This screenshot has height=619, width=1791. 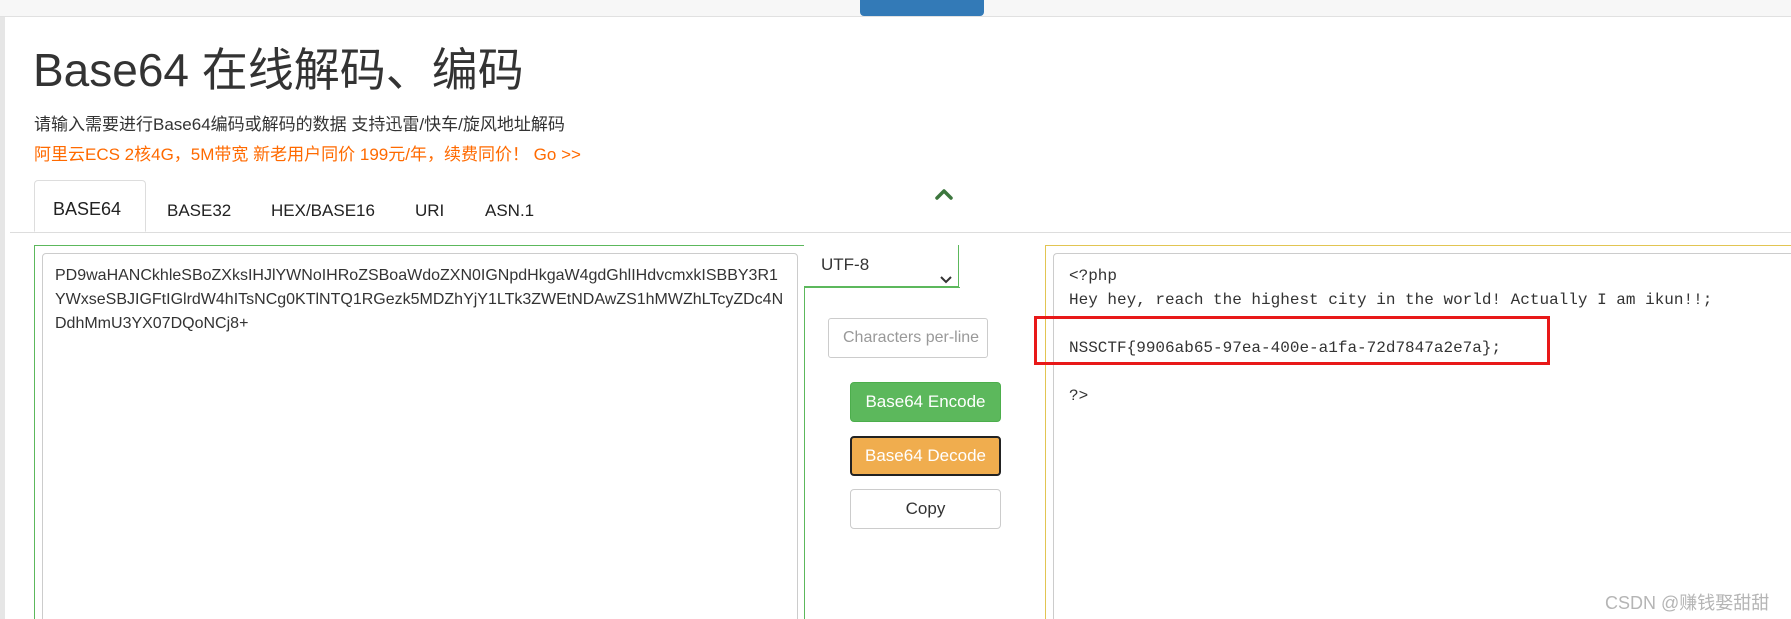 What do you see at coordinates (925, 509) in the screenshot?
I see `copy-button: Copy` at bounding box center [925, 509].